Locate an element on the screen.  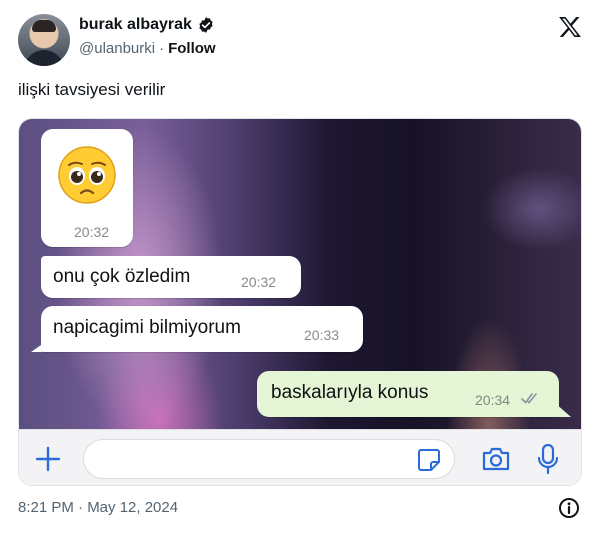
message-bubble-outgoing: baskalarıyla konus 20:34 is located at coordinates (408, 394).